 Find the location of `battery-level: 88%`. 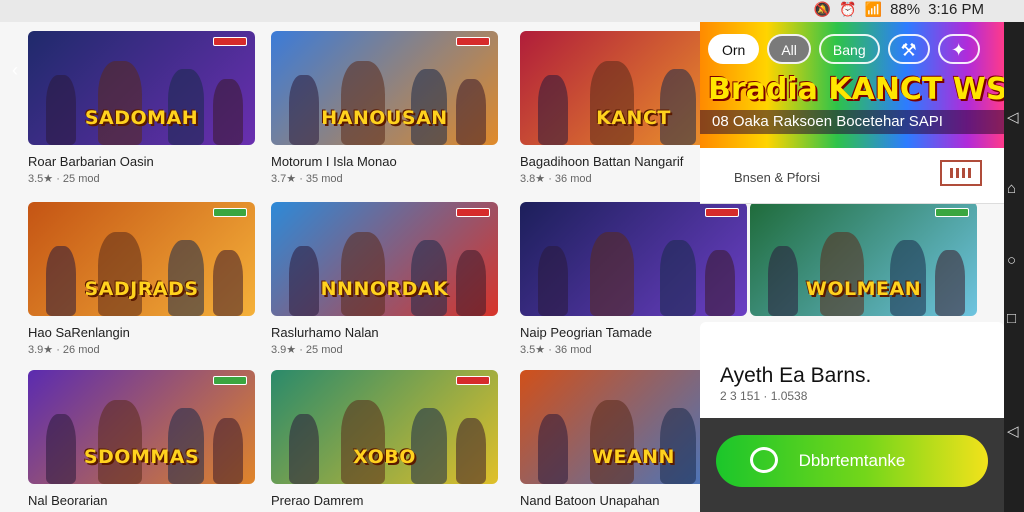

battery-level: 88% is located at coordinates (905, 9).